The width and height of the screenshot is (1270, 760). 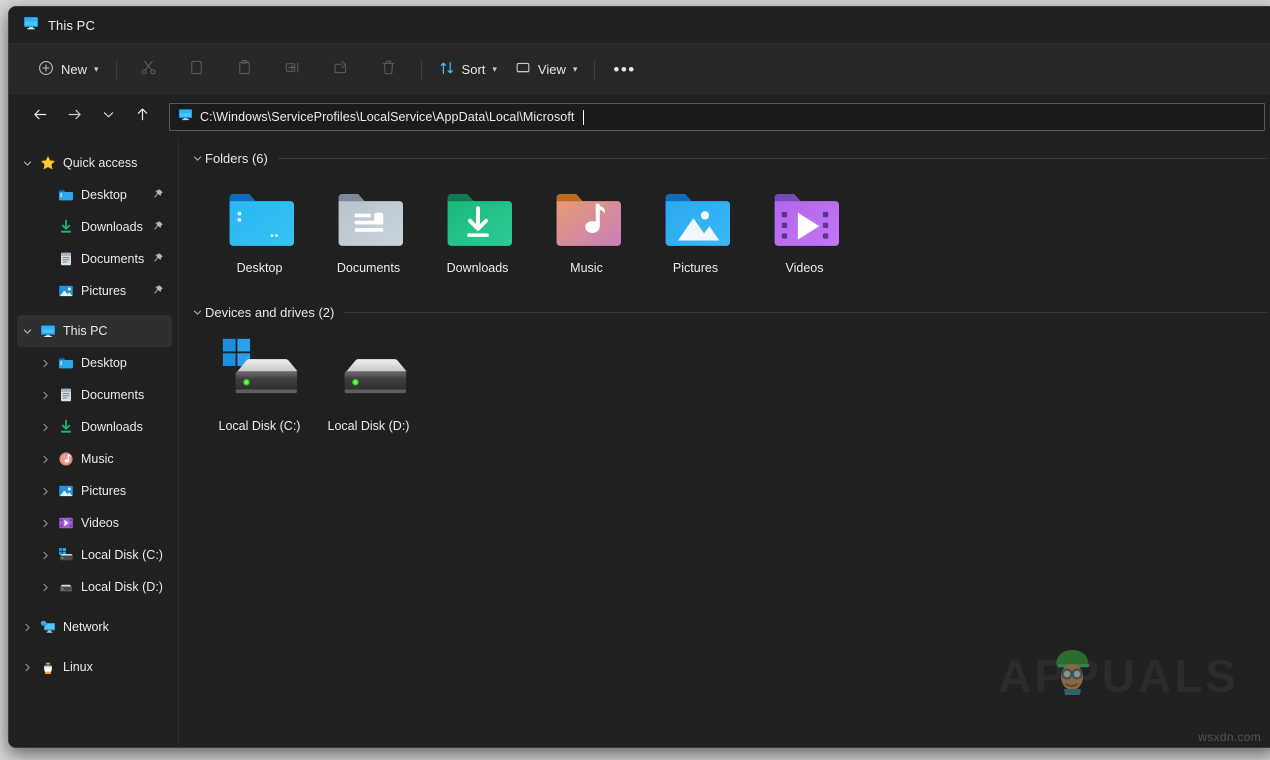 What do you see at coordinates (94, 163) in the screenshot?
I see `sidebar-item-quick-access: Quick access` at bounding box center [94, 163].